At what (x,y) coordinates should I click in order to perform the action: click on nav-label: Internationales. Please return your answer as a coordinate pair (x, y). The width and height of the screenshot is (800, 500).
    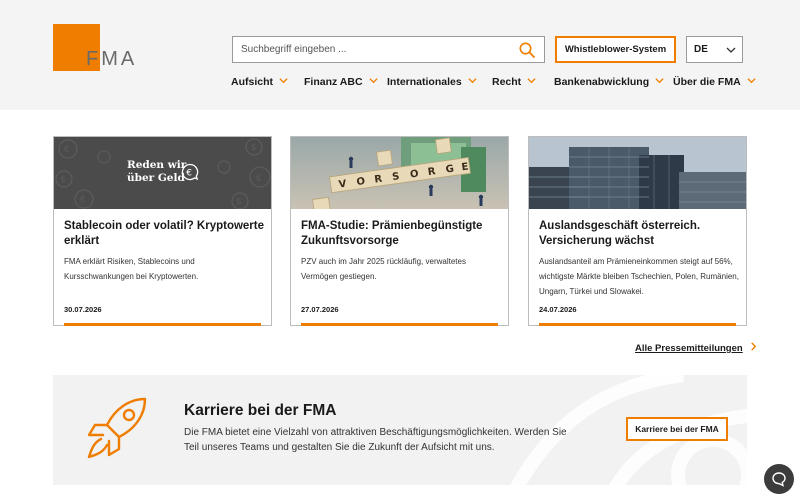
    Looking at the image, I should click on (424, 82).